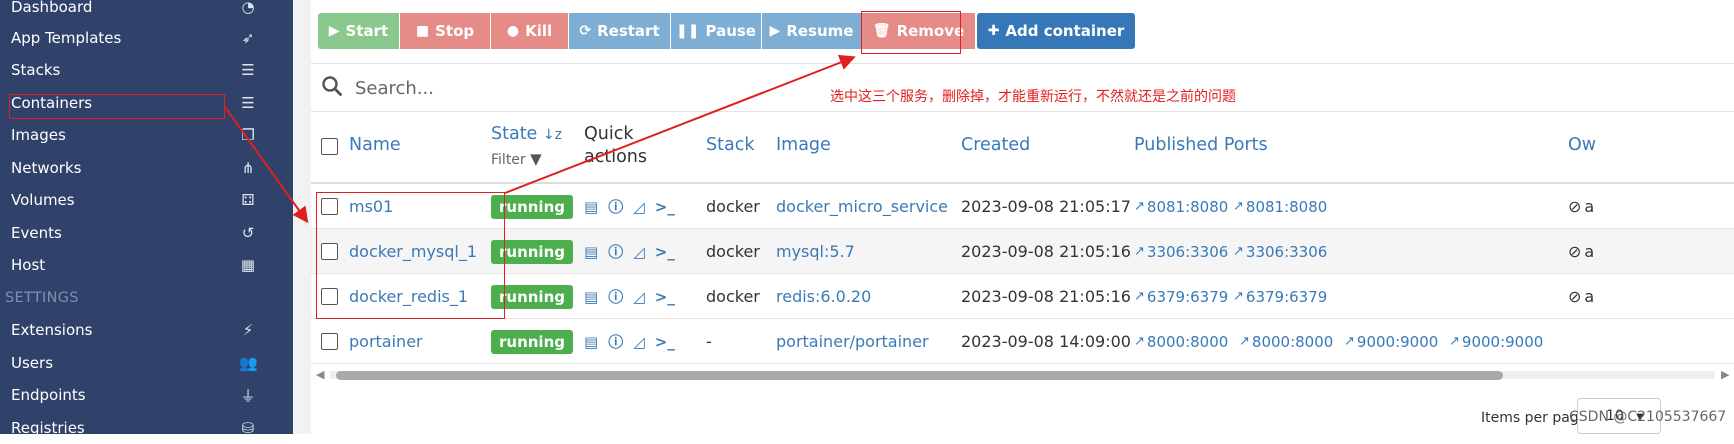  I want to click on sitemap-icon: ⋔, so click(248, 168).